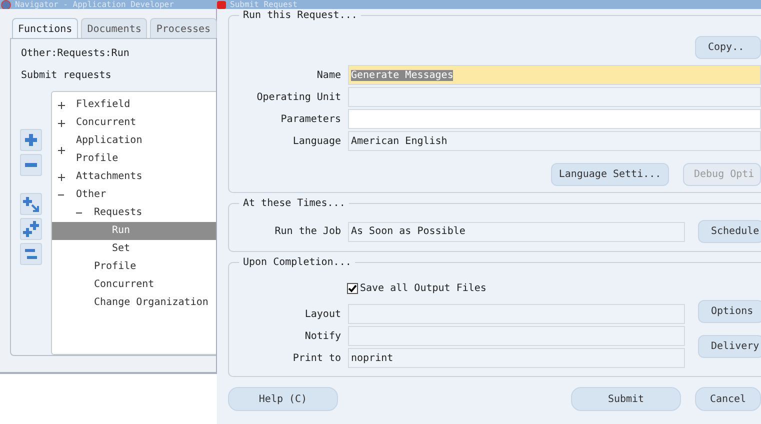  What do you see at coordinates (311, 119) in the screenshot?
I see `field-label: Parameters` at bounding box center [311, 119].